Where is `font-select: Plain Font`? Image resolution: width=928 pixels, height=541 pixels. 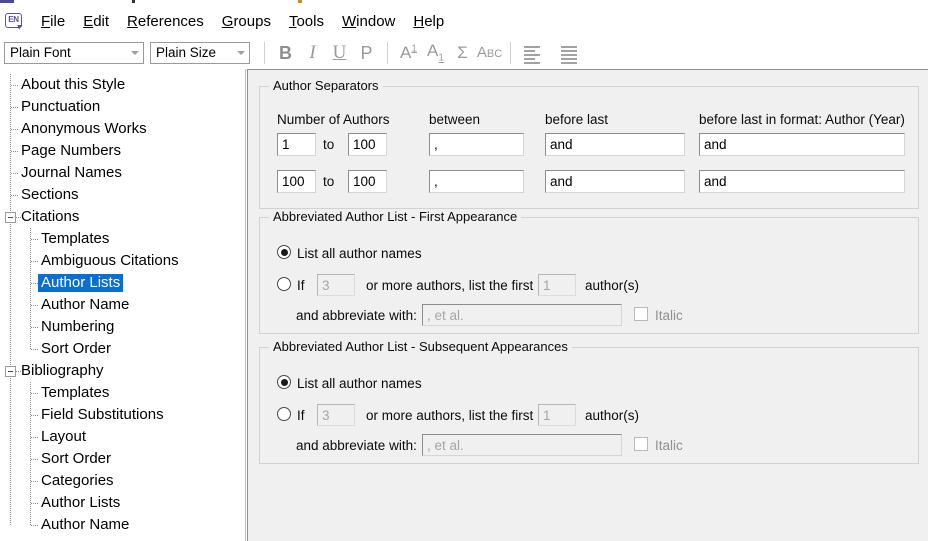
font-select: Plain Font is located at coordinates (74, 52).